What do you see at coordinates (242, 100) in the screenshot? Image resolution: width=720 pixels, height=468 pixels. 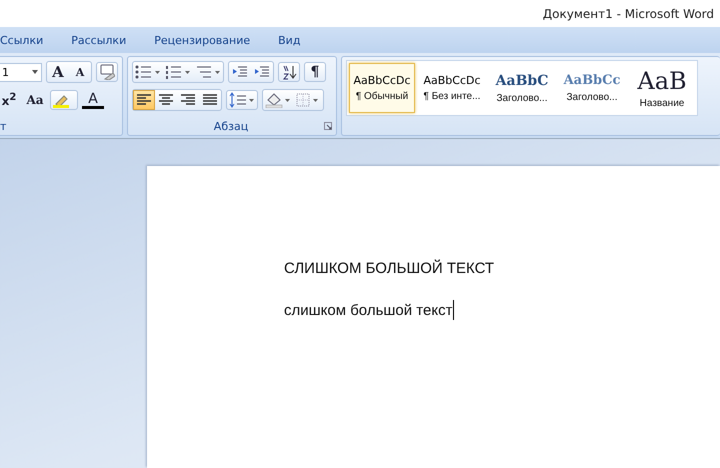 I see `line-spacing-button` at bounding box center [242, 100].